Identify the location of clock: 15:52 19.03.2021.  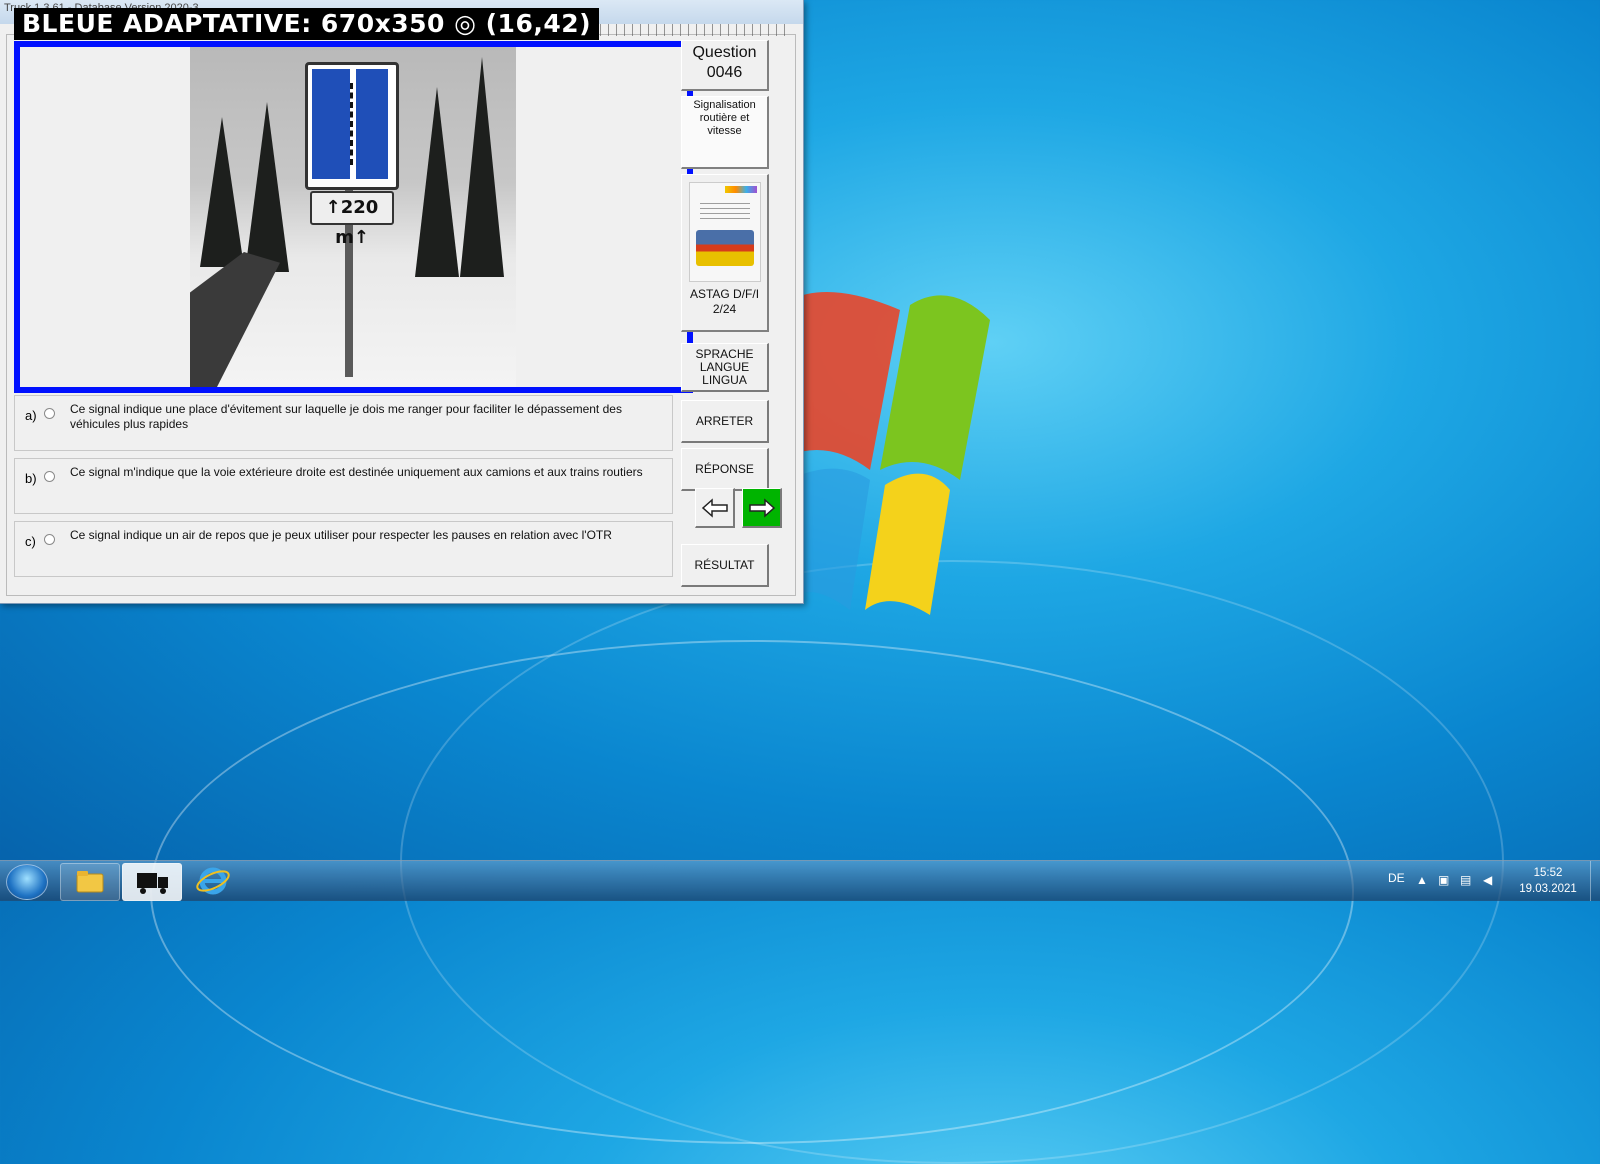
(1548, 881).